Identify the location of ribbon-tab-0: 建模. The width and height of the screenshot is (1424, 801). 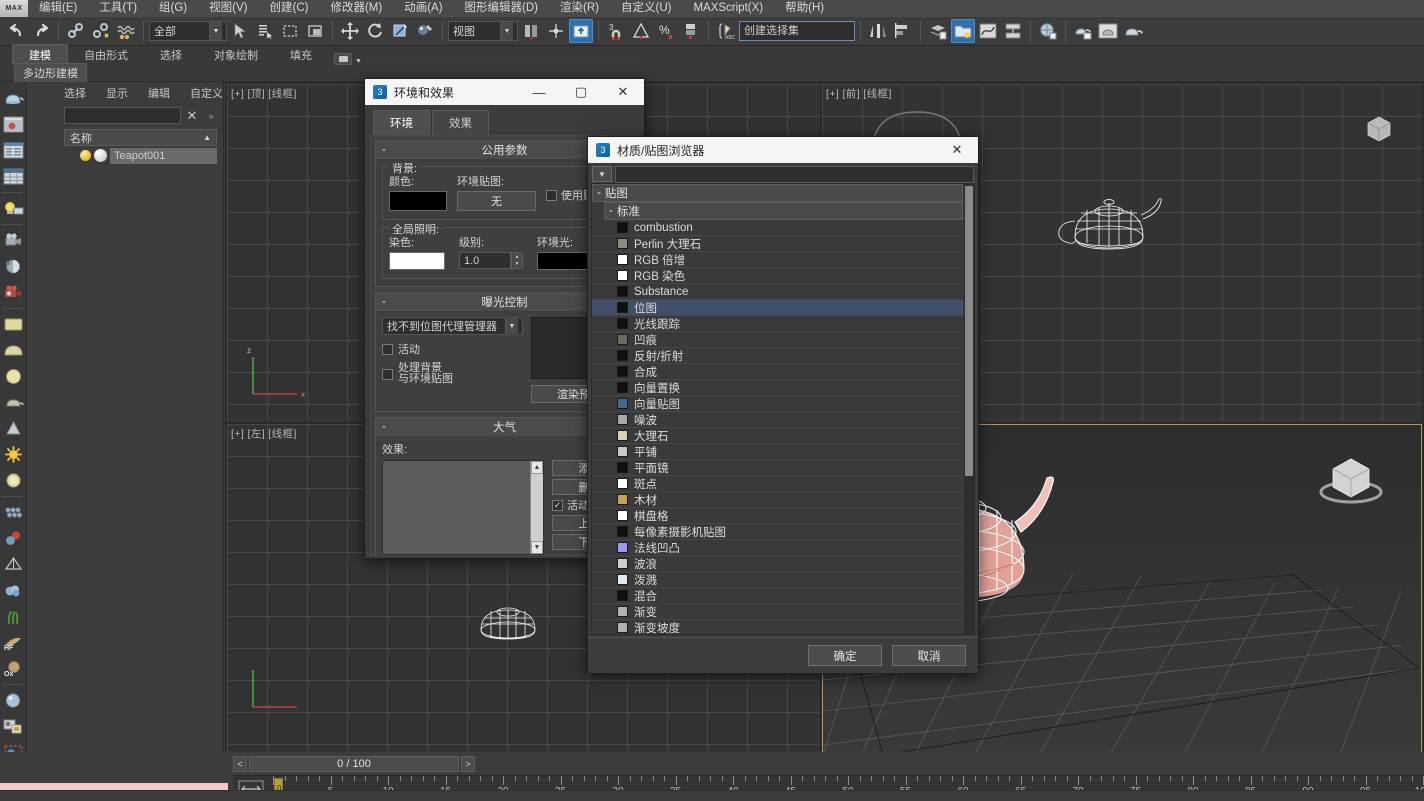
(40, 54).